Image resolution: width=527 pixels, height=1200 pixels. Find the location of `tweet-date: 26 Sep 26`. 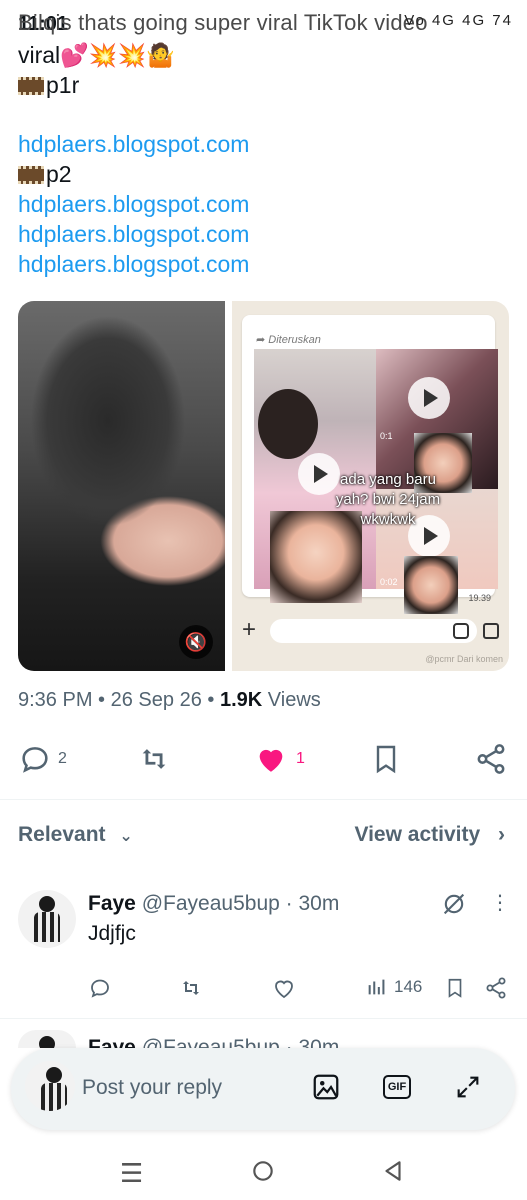

tweet-date: 26 Sep 26 is located at coordinates (156, 700).